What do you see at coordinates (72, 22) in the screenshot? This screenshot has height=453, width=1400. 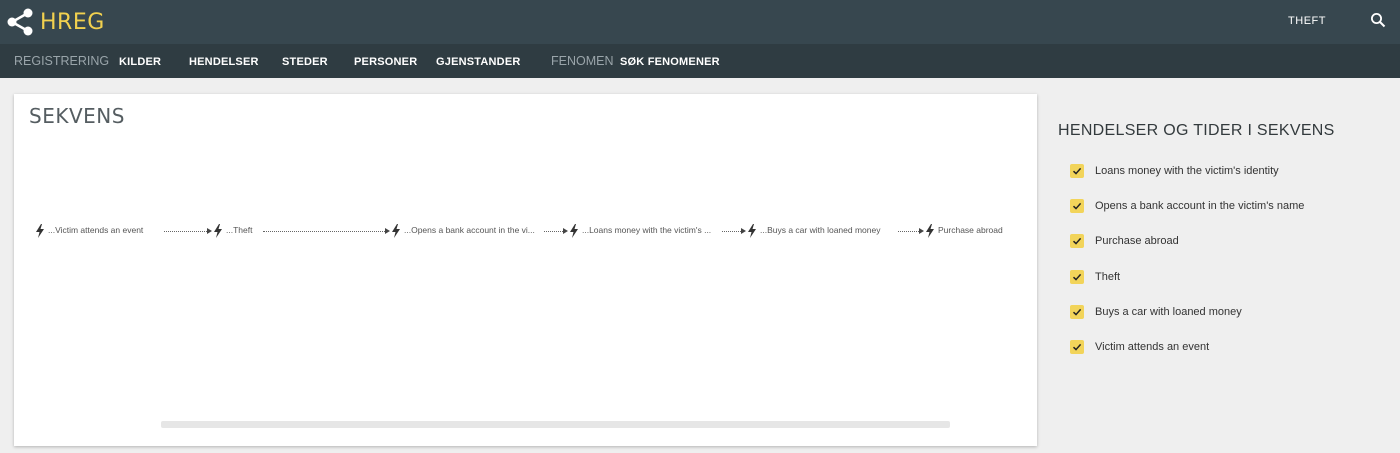 I see `app-title: HREG` at bounding box center [72, 22].